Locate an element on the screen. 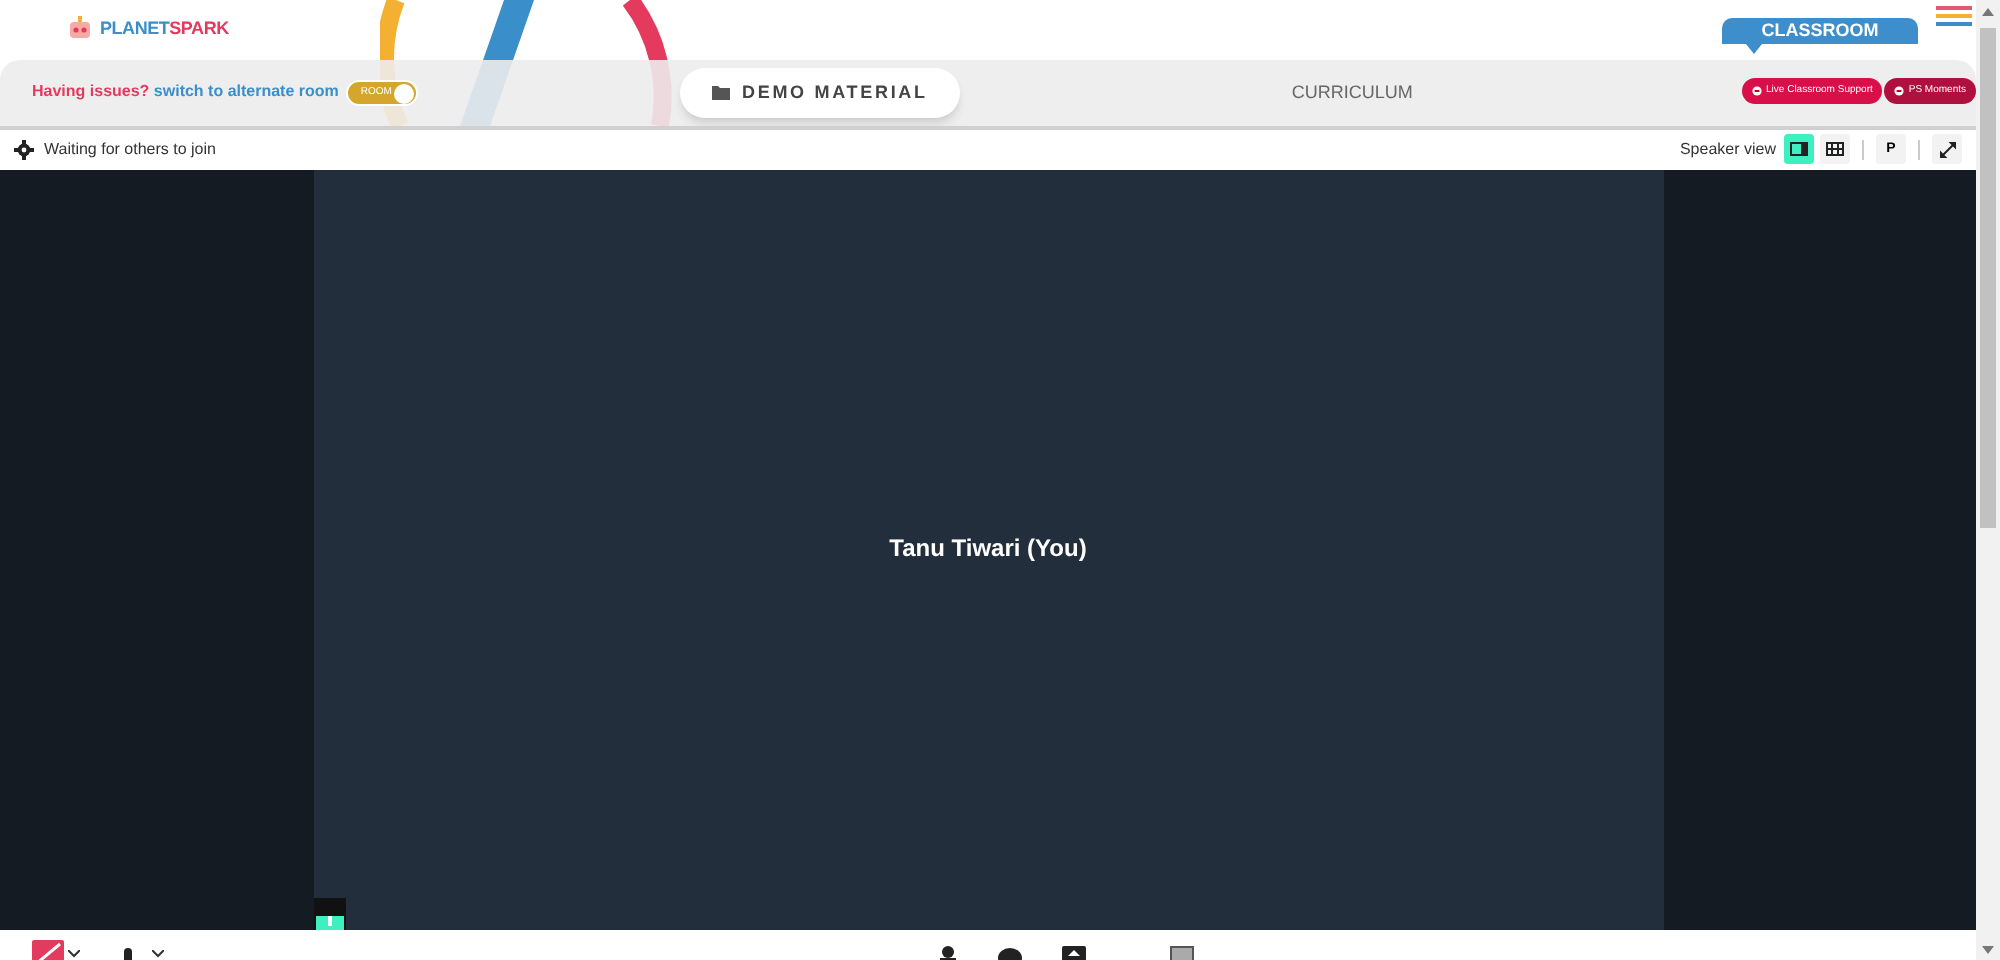  grid-layout-icon is located at coordinates (1835, 149).